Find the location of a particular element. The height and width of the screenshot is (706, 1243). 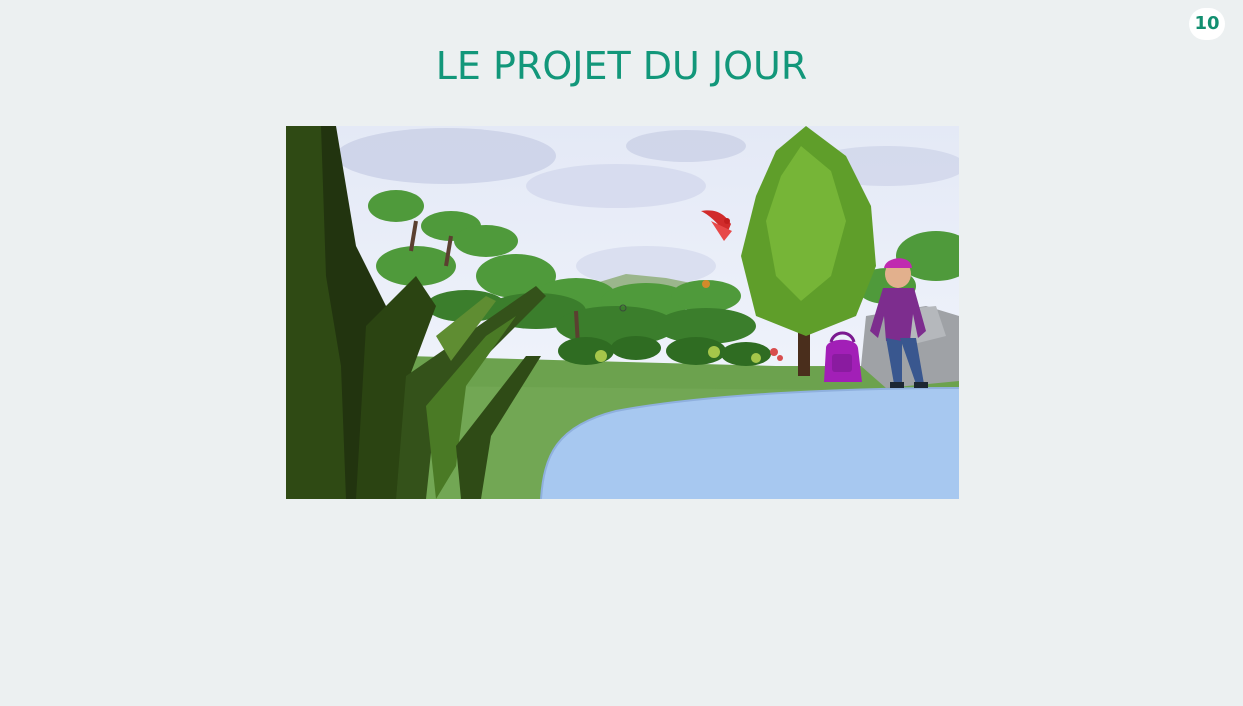

slide-title: LE PROJET DU JOUR is located at coordinates (621, 66).